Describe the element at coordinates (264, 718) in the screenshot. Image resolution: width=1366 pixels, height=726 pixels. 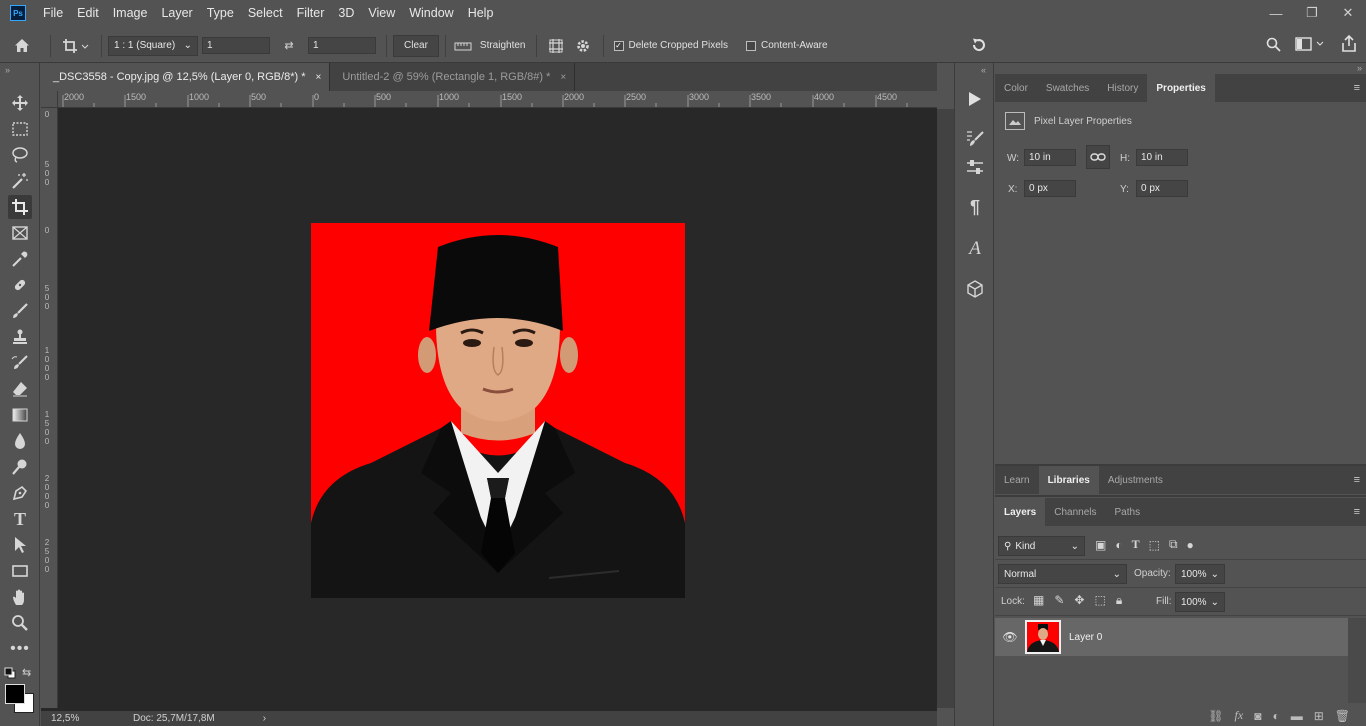
I see `status-menu-arrow: ›` at that location.